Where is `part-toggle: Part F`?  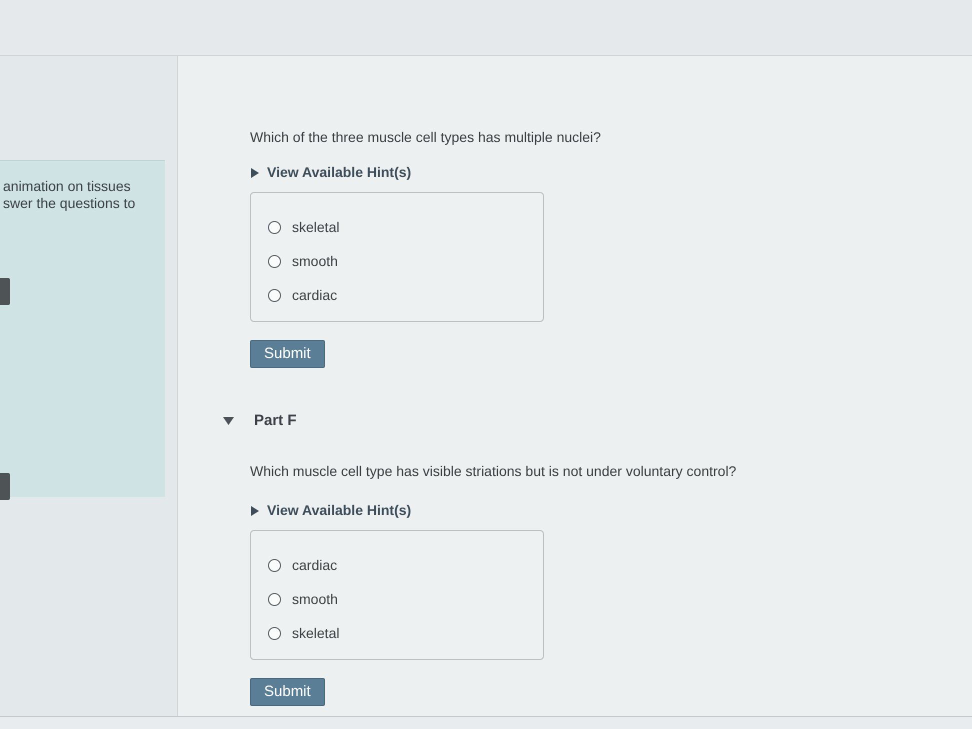
part-toggle: Part F is located at coordinates (260, 420).